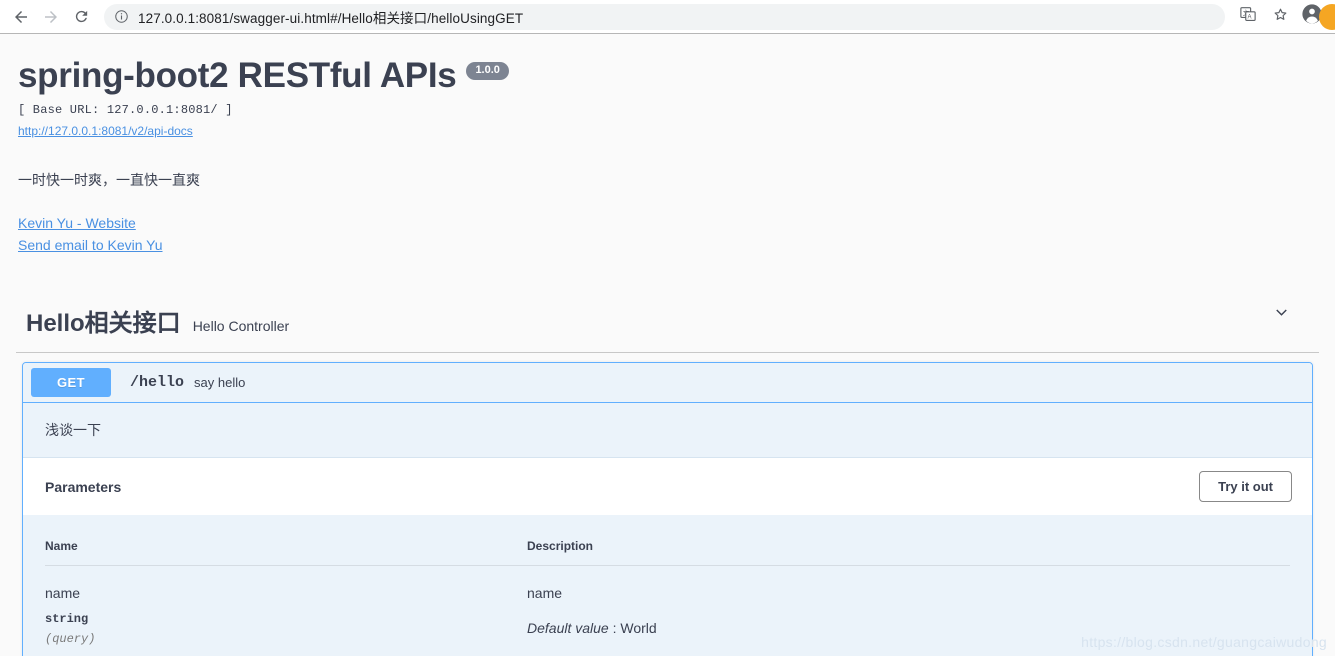 The image size is (1335, 656). Describe the element at coordinates (668, 245) in the screenshot. I see `contact-email-link: Send email to Kevin Yu` at that location.